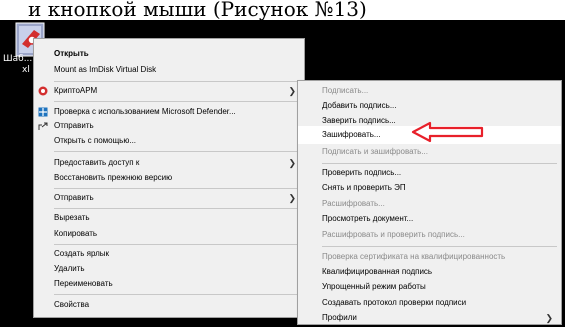 The width and height of the screenshot is (565, 327). What do you see at coordinates (339, 317) in the screenshot?
I see `submenu-item-profiles-label: Профили` at bounding box center [339, 317].